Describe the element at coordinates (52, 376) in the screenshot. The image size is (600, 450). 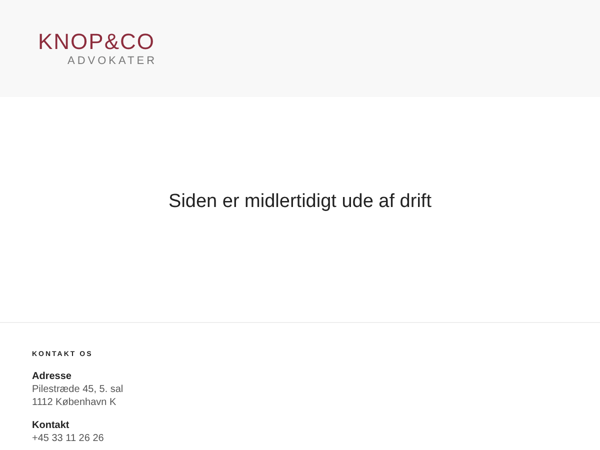
I see `section-title: Adresse` at that location.